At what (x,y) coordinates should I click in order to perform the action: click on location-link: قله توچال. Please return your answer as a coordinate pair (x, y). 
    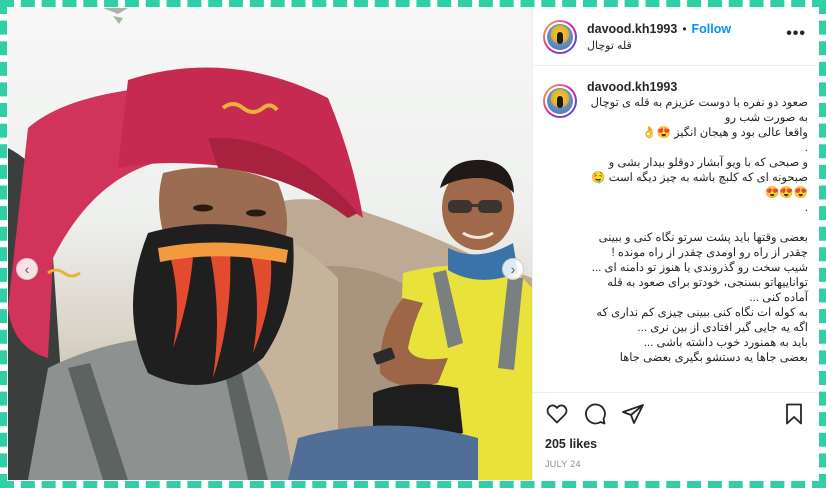
    Looking at the image, I should click on (659, 45).